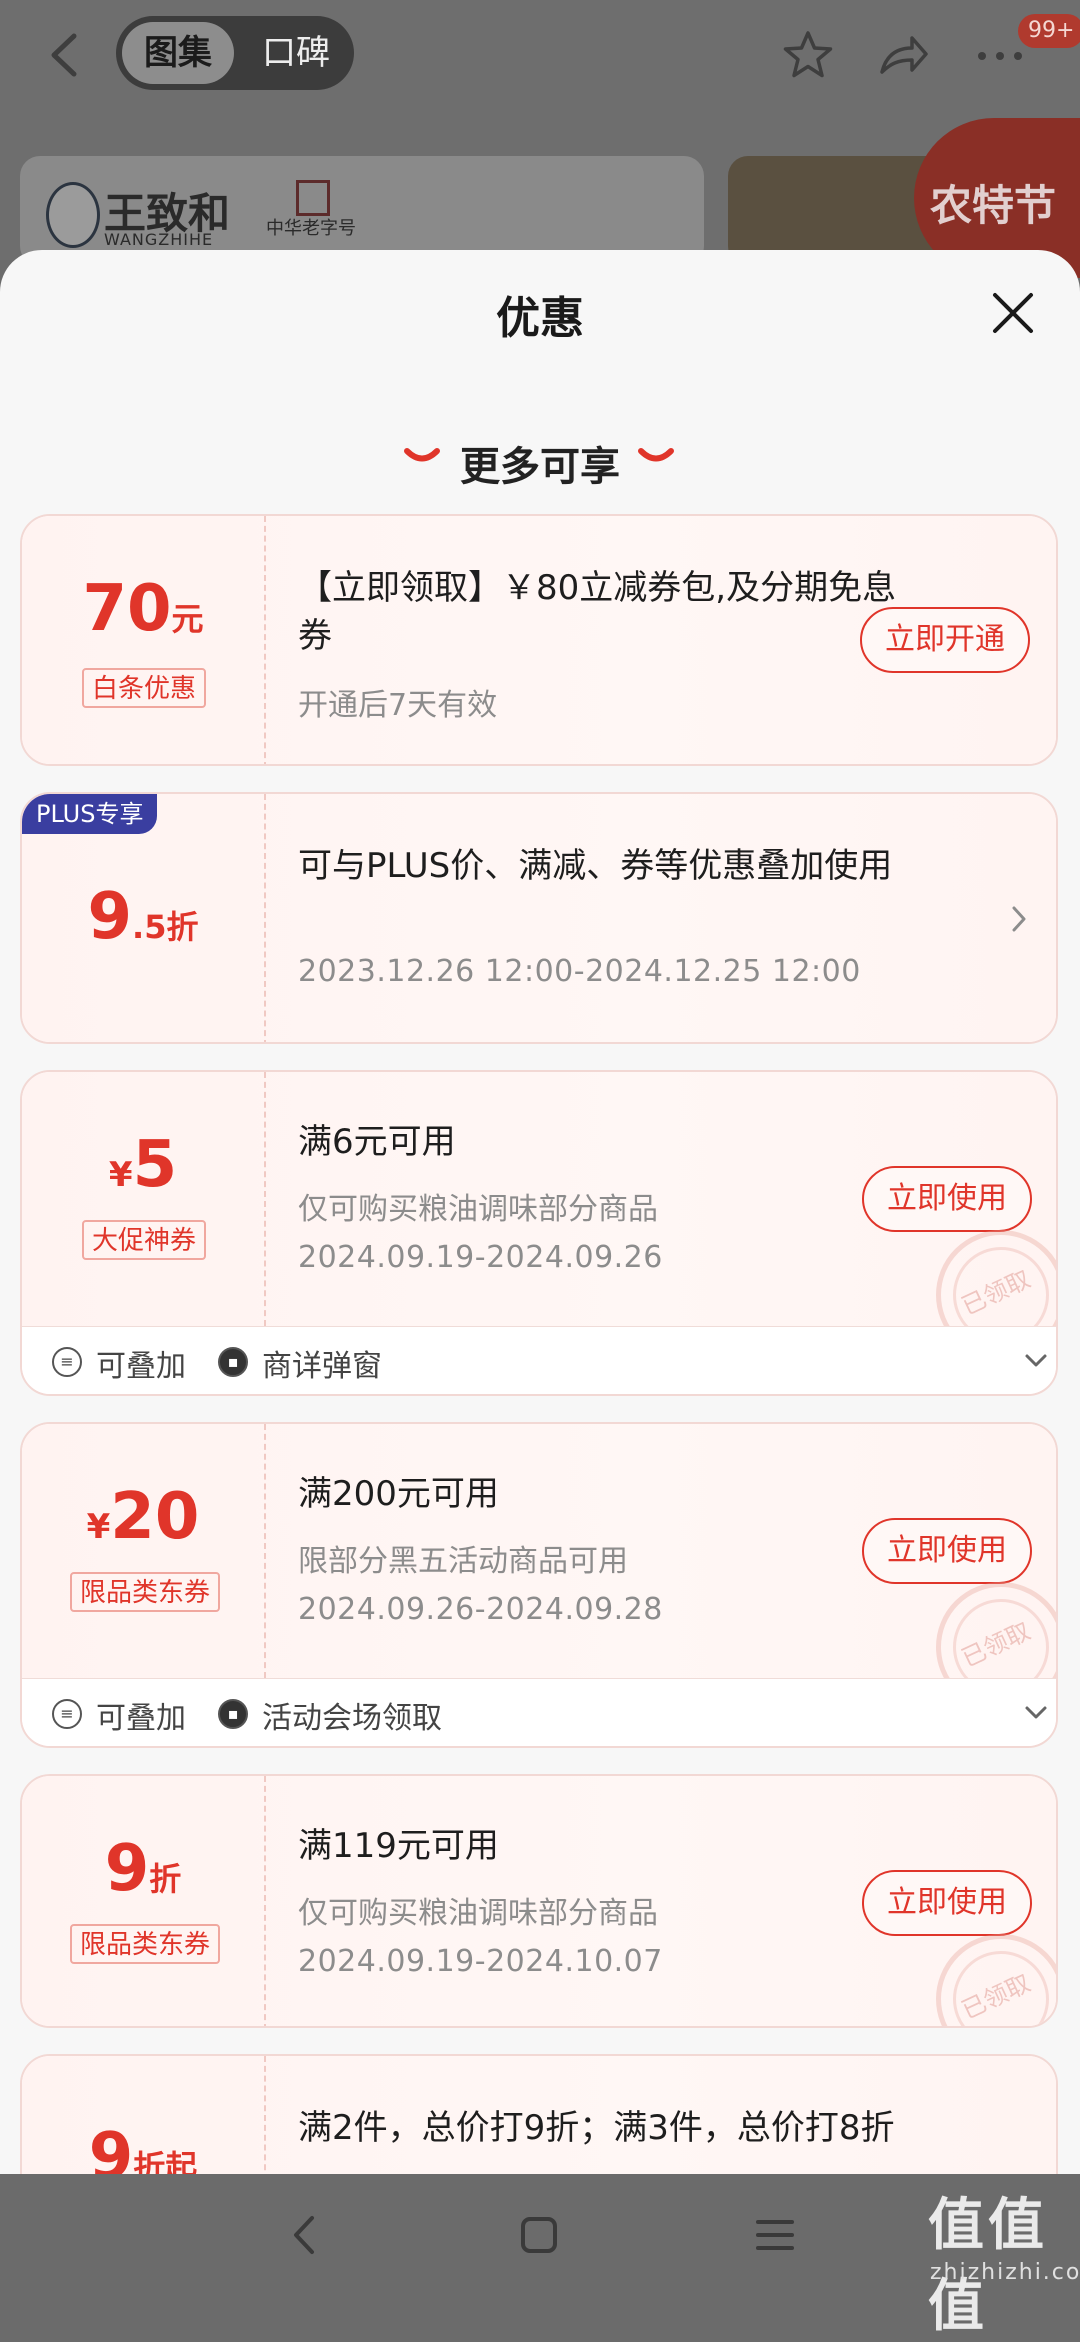  Describe the element at coordinates (540, 318) in the screenshot. I see `sheet-title: 优惠` at that location.